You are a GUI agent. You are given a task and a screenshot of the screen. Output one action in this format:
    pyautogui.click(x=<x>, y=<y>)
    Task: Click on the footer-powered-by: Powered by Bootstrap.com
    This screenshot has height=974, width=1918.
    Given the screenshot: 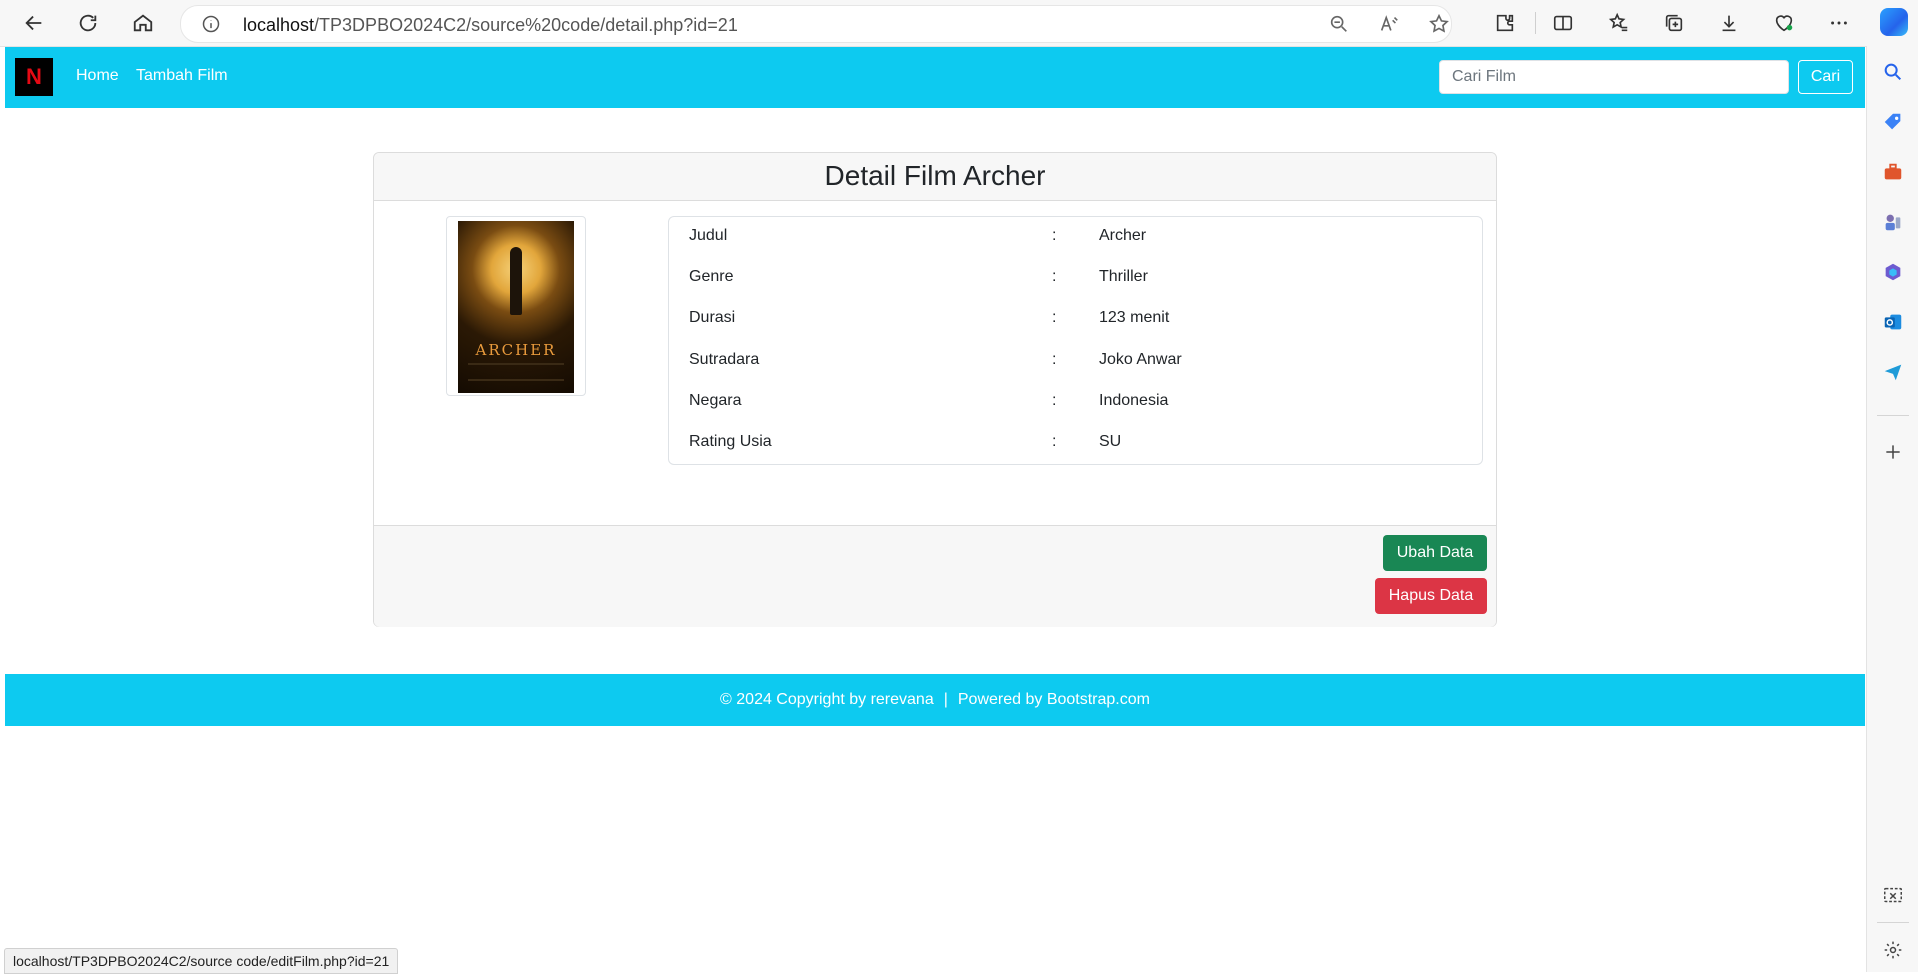 What is the action you would take?
    pyautogui.click(x=1053, y=699)
    